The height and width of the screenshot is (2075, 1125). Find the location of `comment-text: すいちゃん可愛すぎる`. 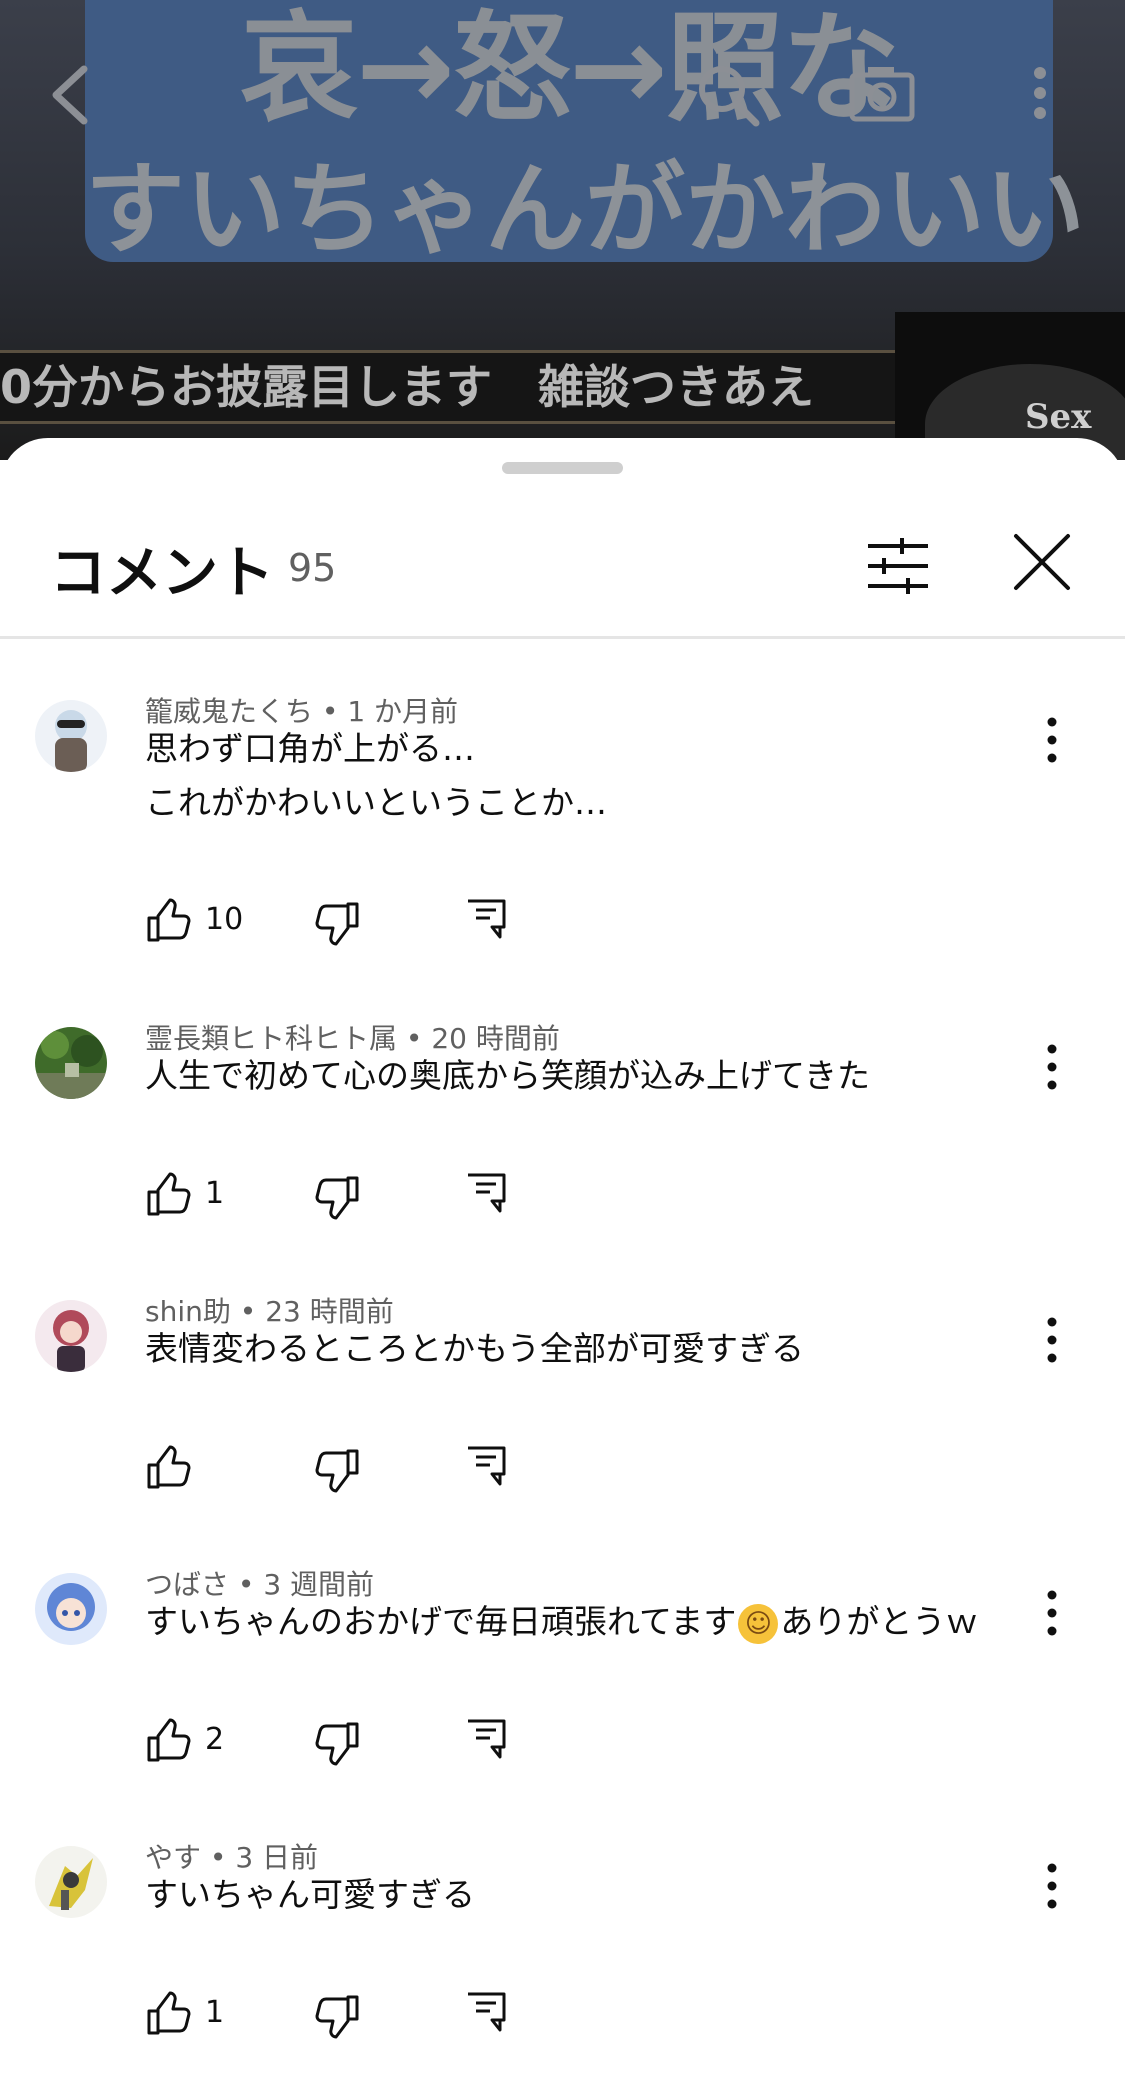

comment-text: すいちゃん可愛すぎる is located at coordinates (310, 1894).